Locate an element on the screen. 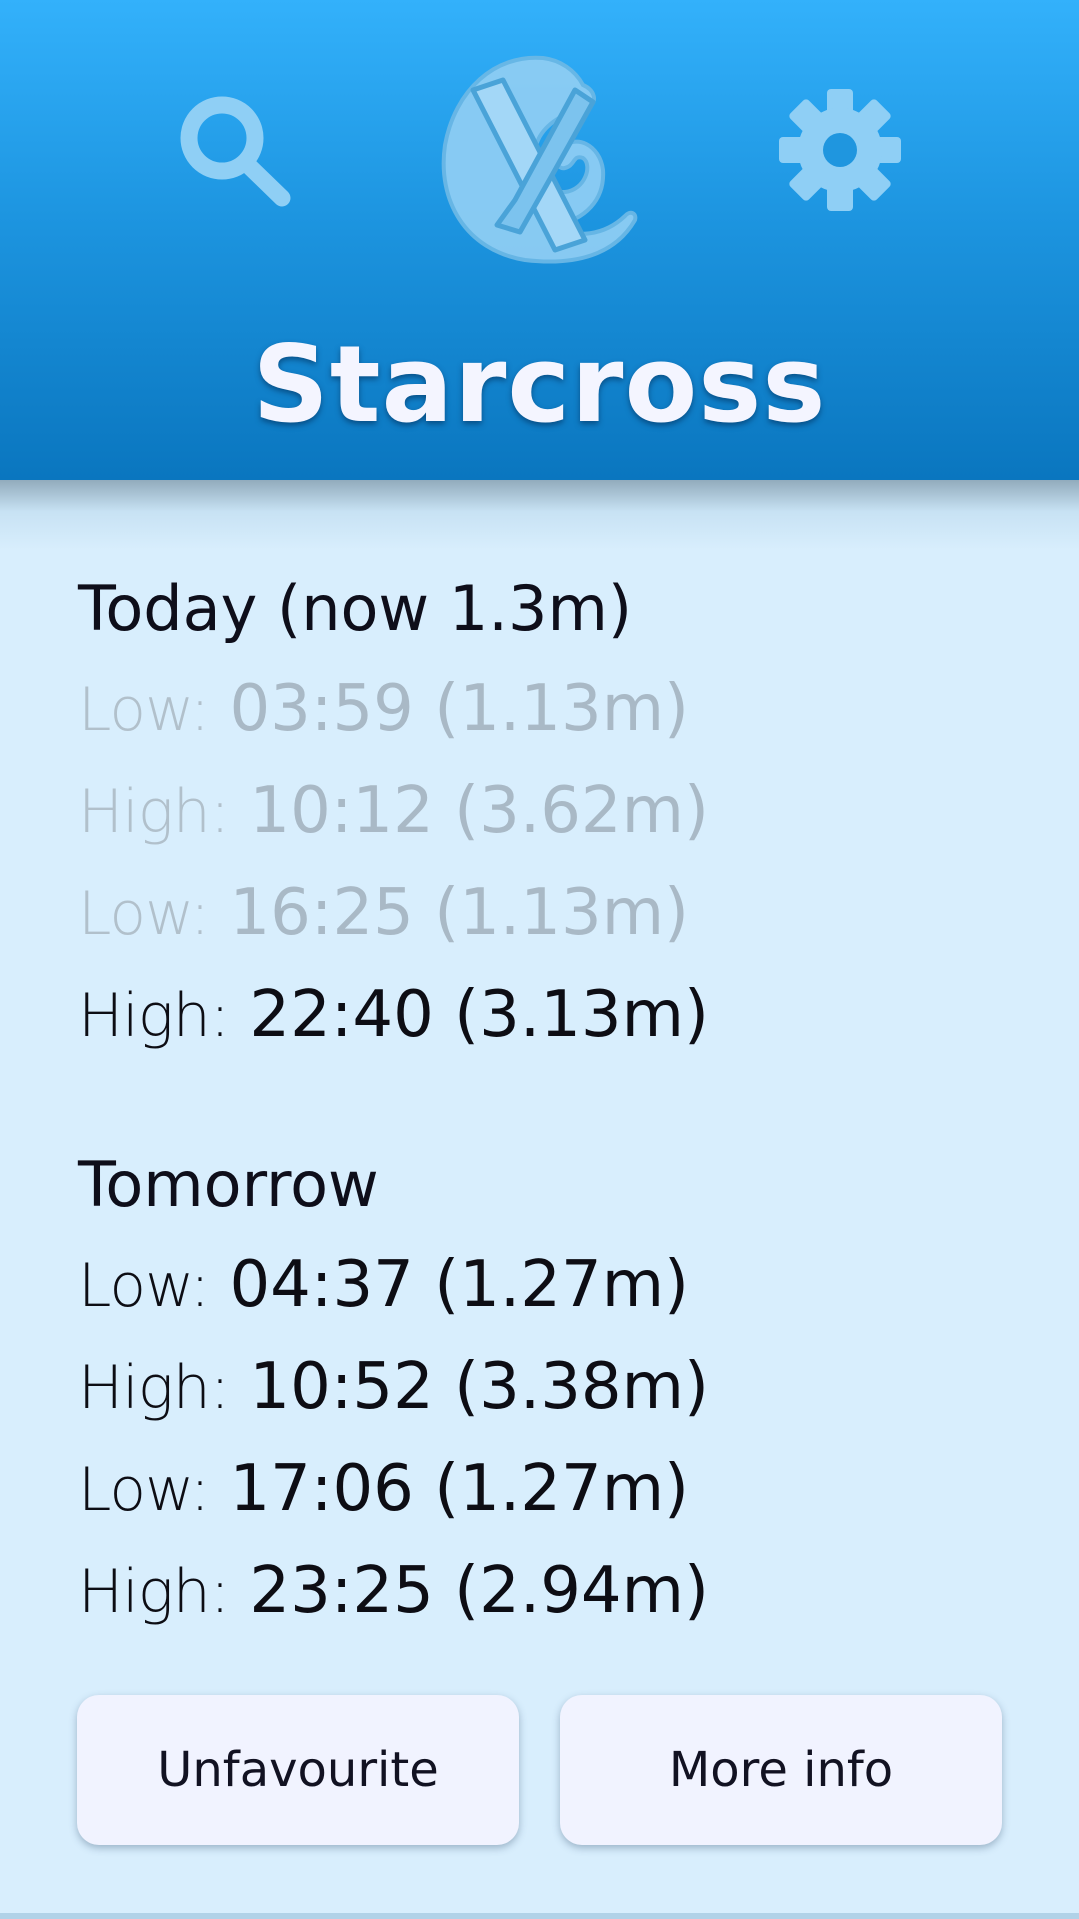  app-logo-icon is located at coordinates (539, 159).